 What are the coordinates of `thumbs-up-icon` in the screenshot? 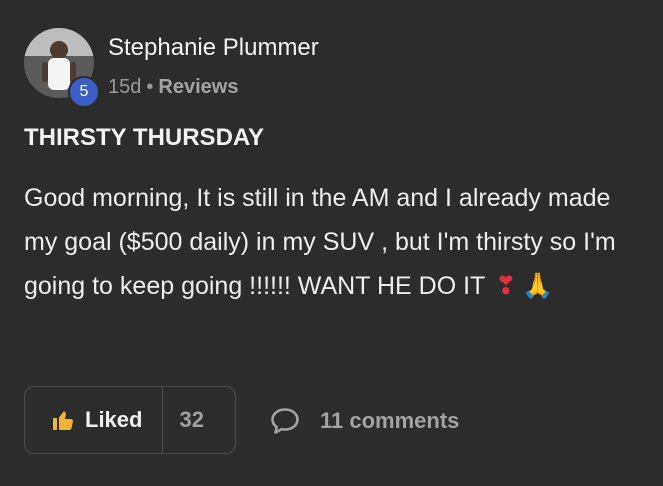 It's located at (63, 420).